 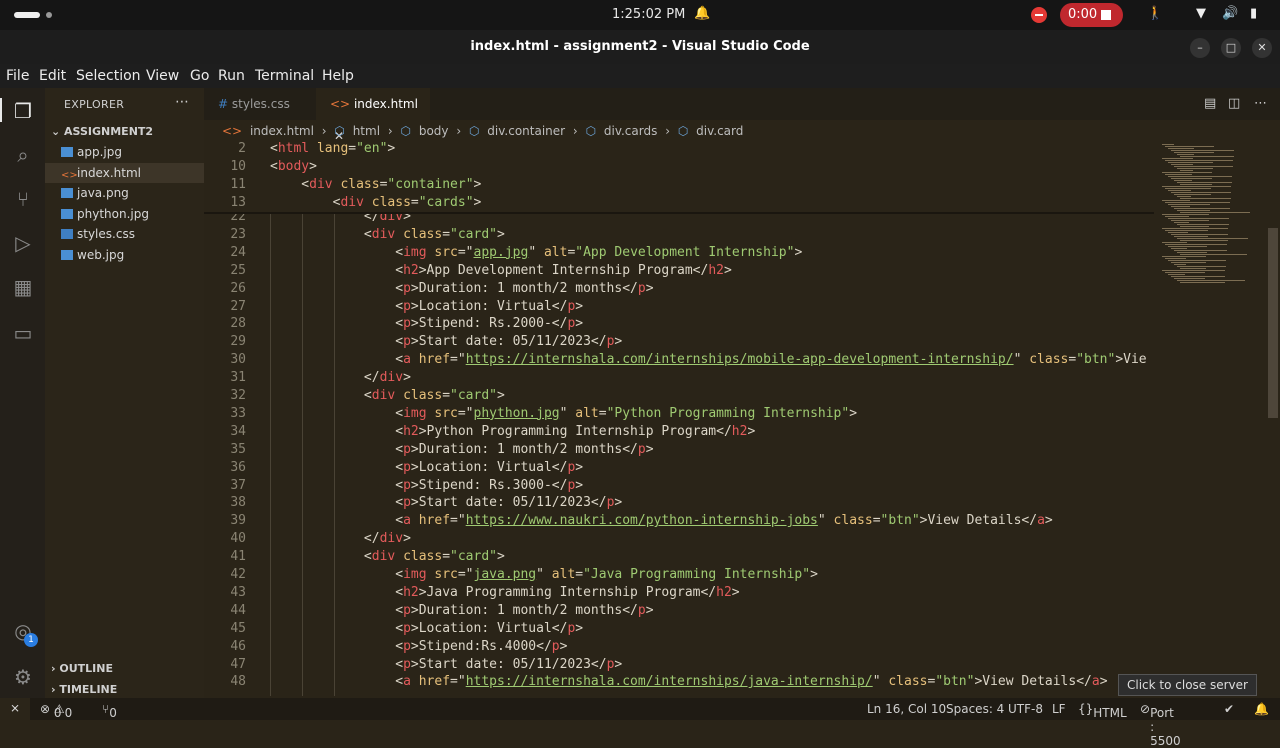 I want to click on vertical-scrollbar, so click(x=1273, y=323).